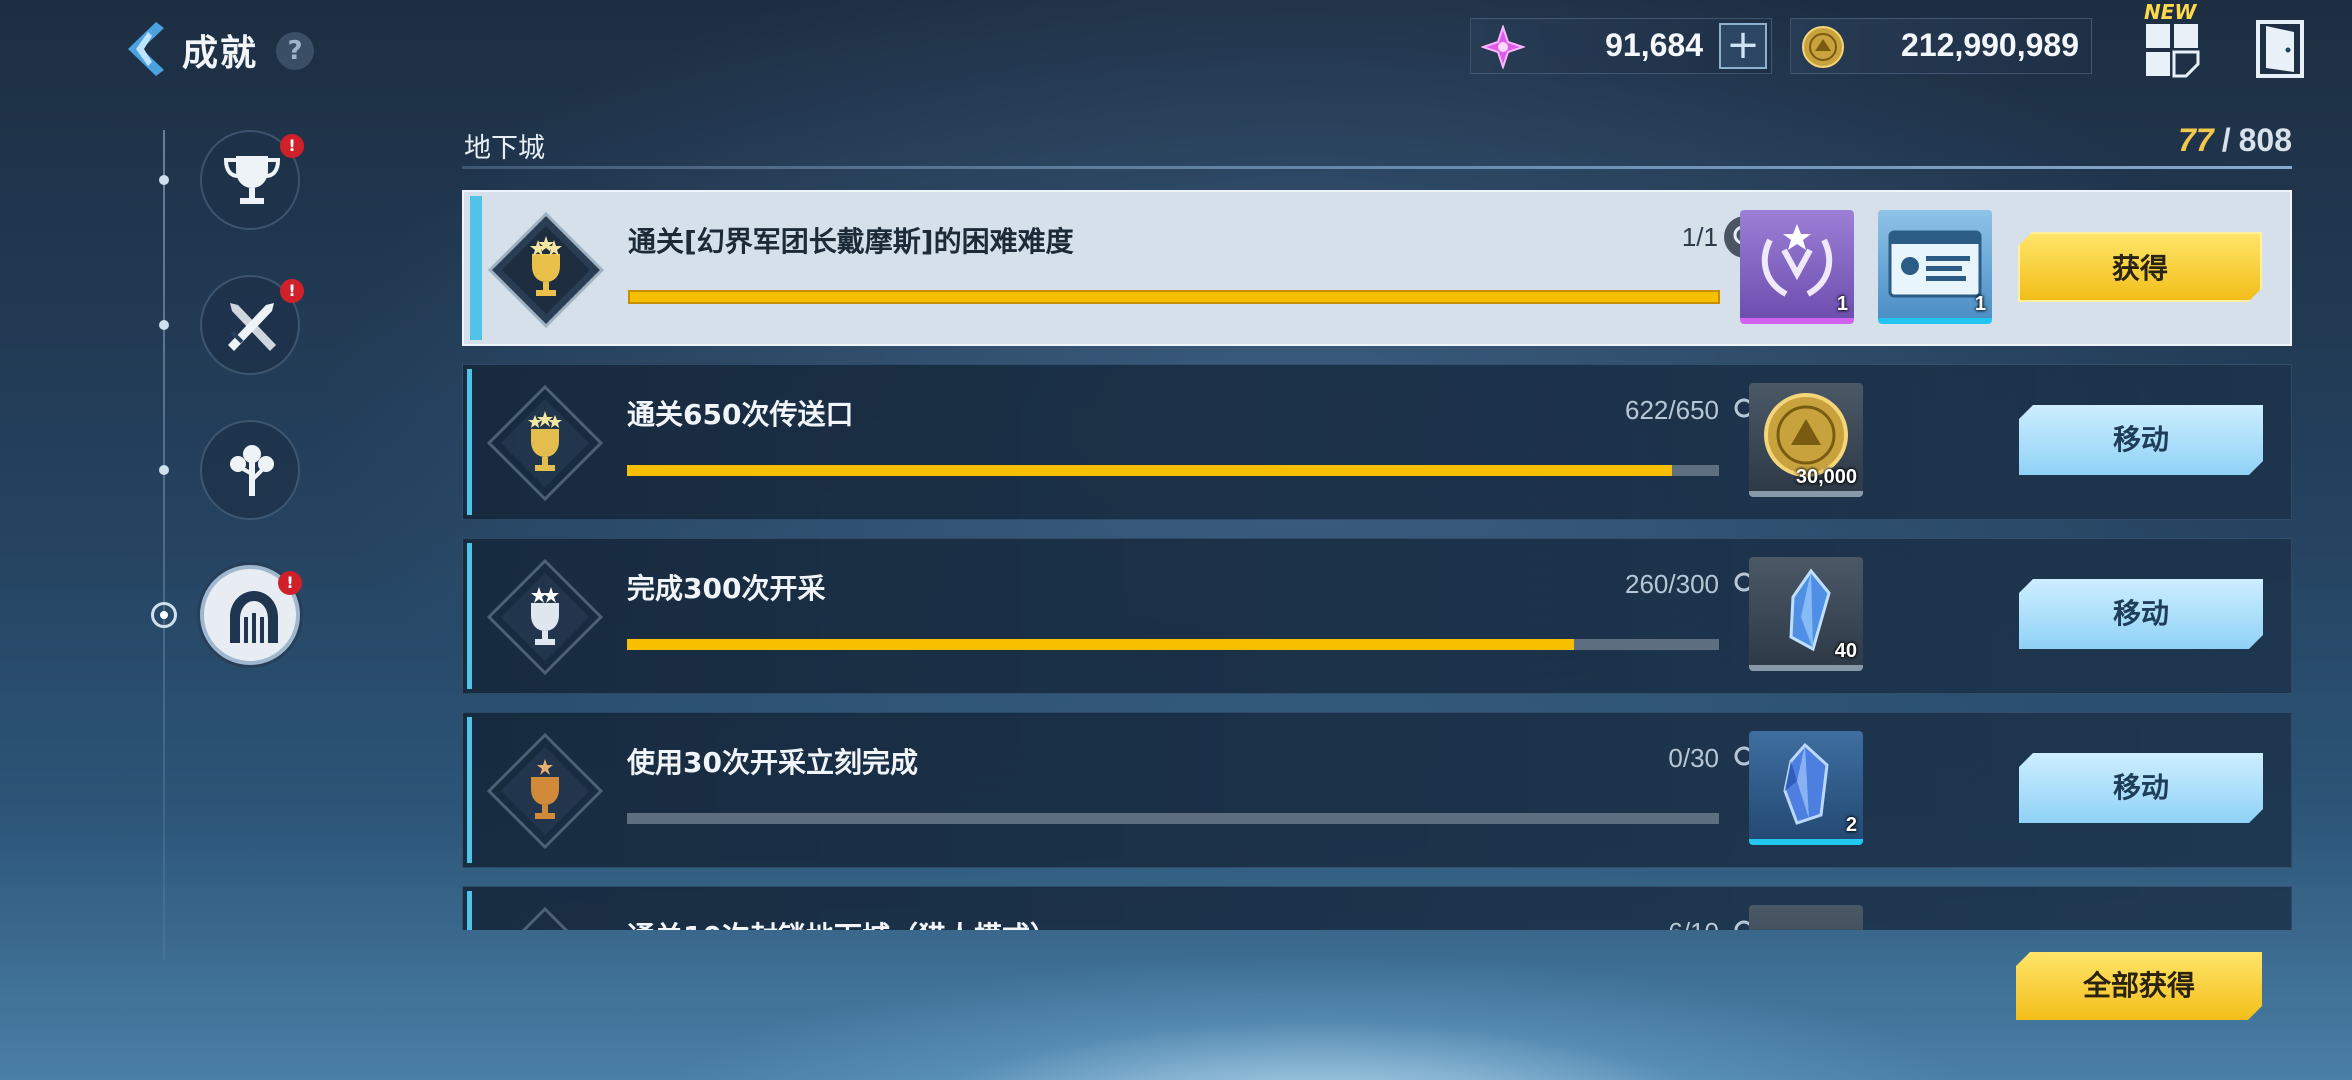  I want to click on reward-quantity: 2, so click(1851, 825).